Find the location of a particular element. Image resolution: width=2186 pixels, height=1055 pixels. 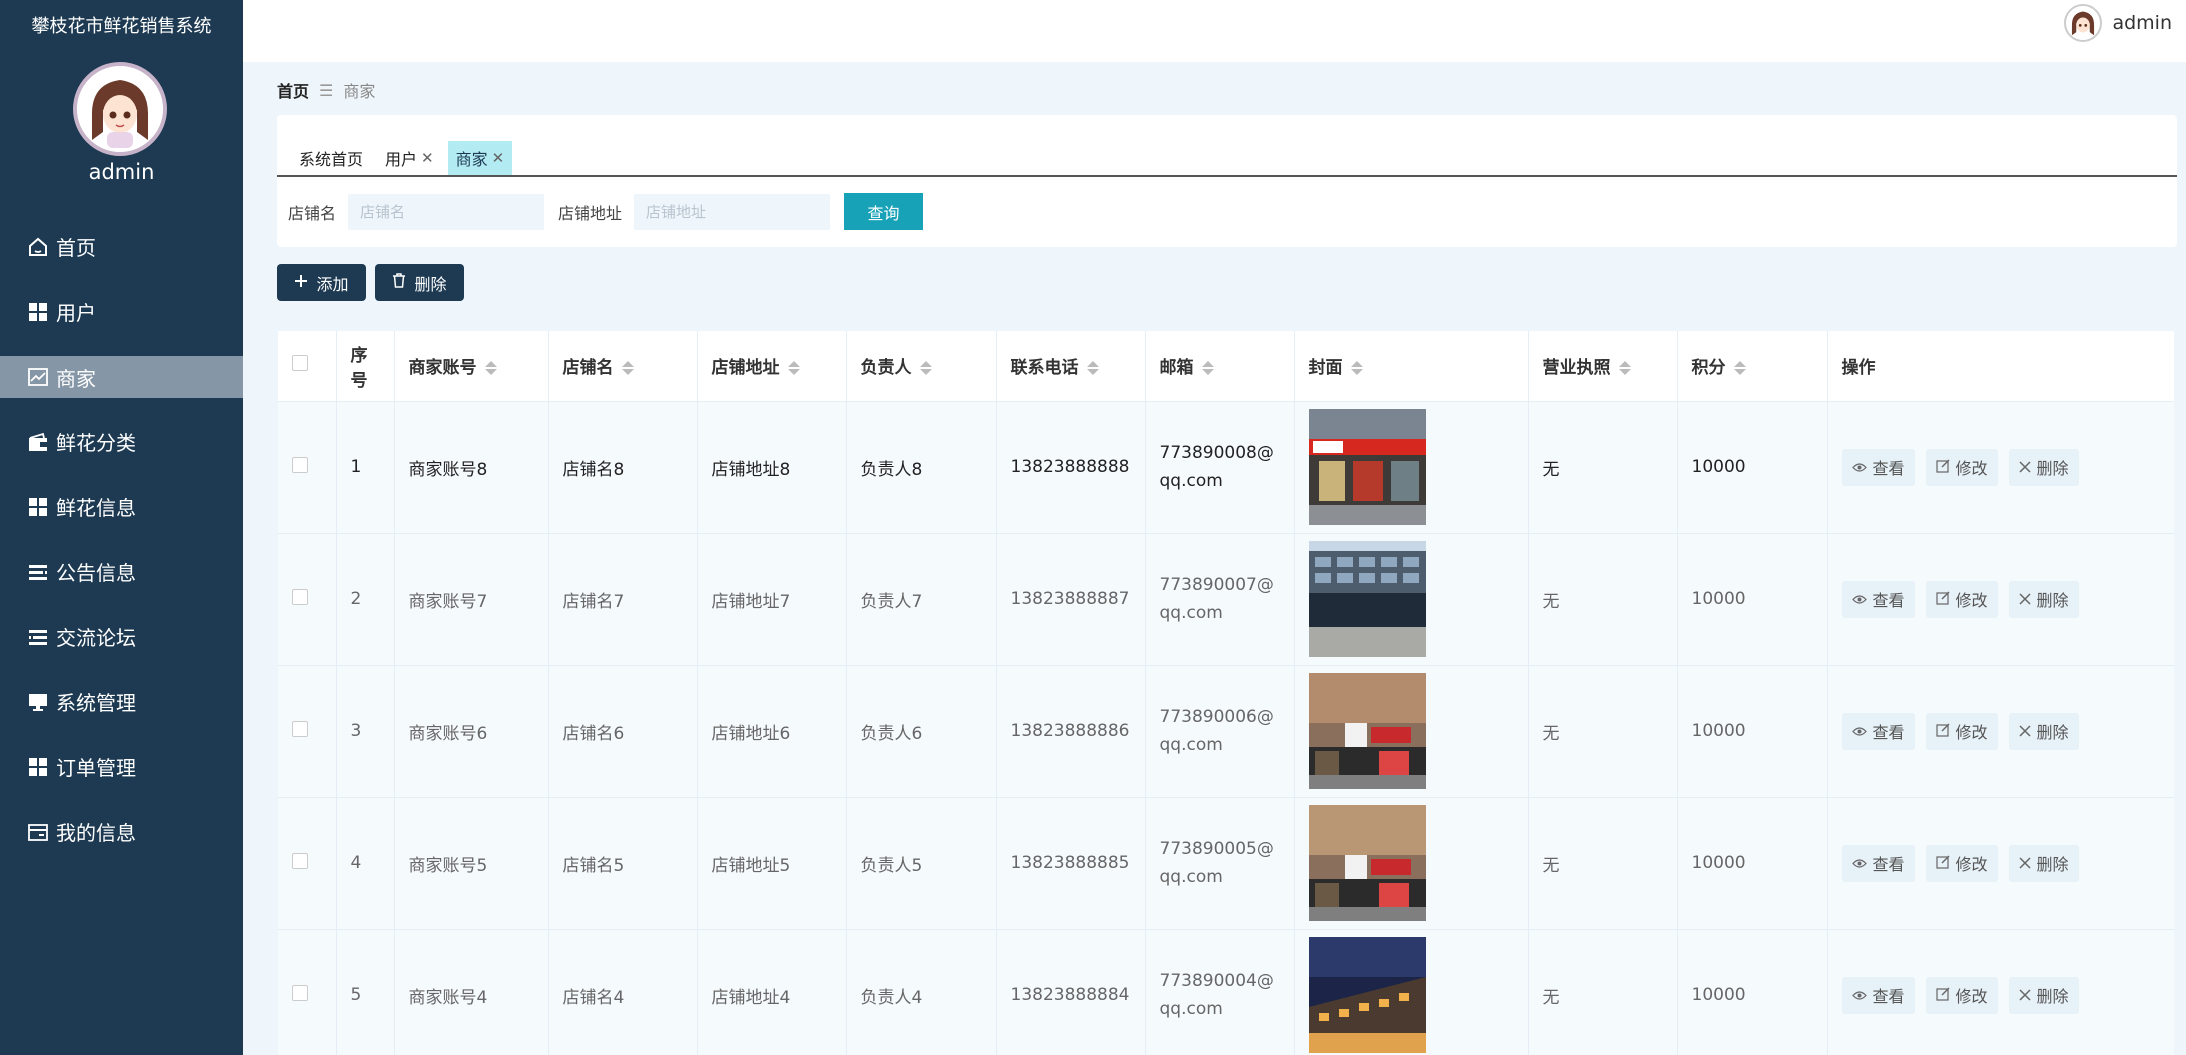

search-form: 店铺名 店铺地址 查询 is located at coordinates (606, 211).